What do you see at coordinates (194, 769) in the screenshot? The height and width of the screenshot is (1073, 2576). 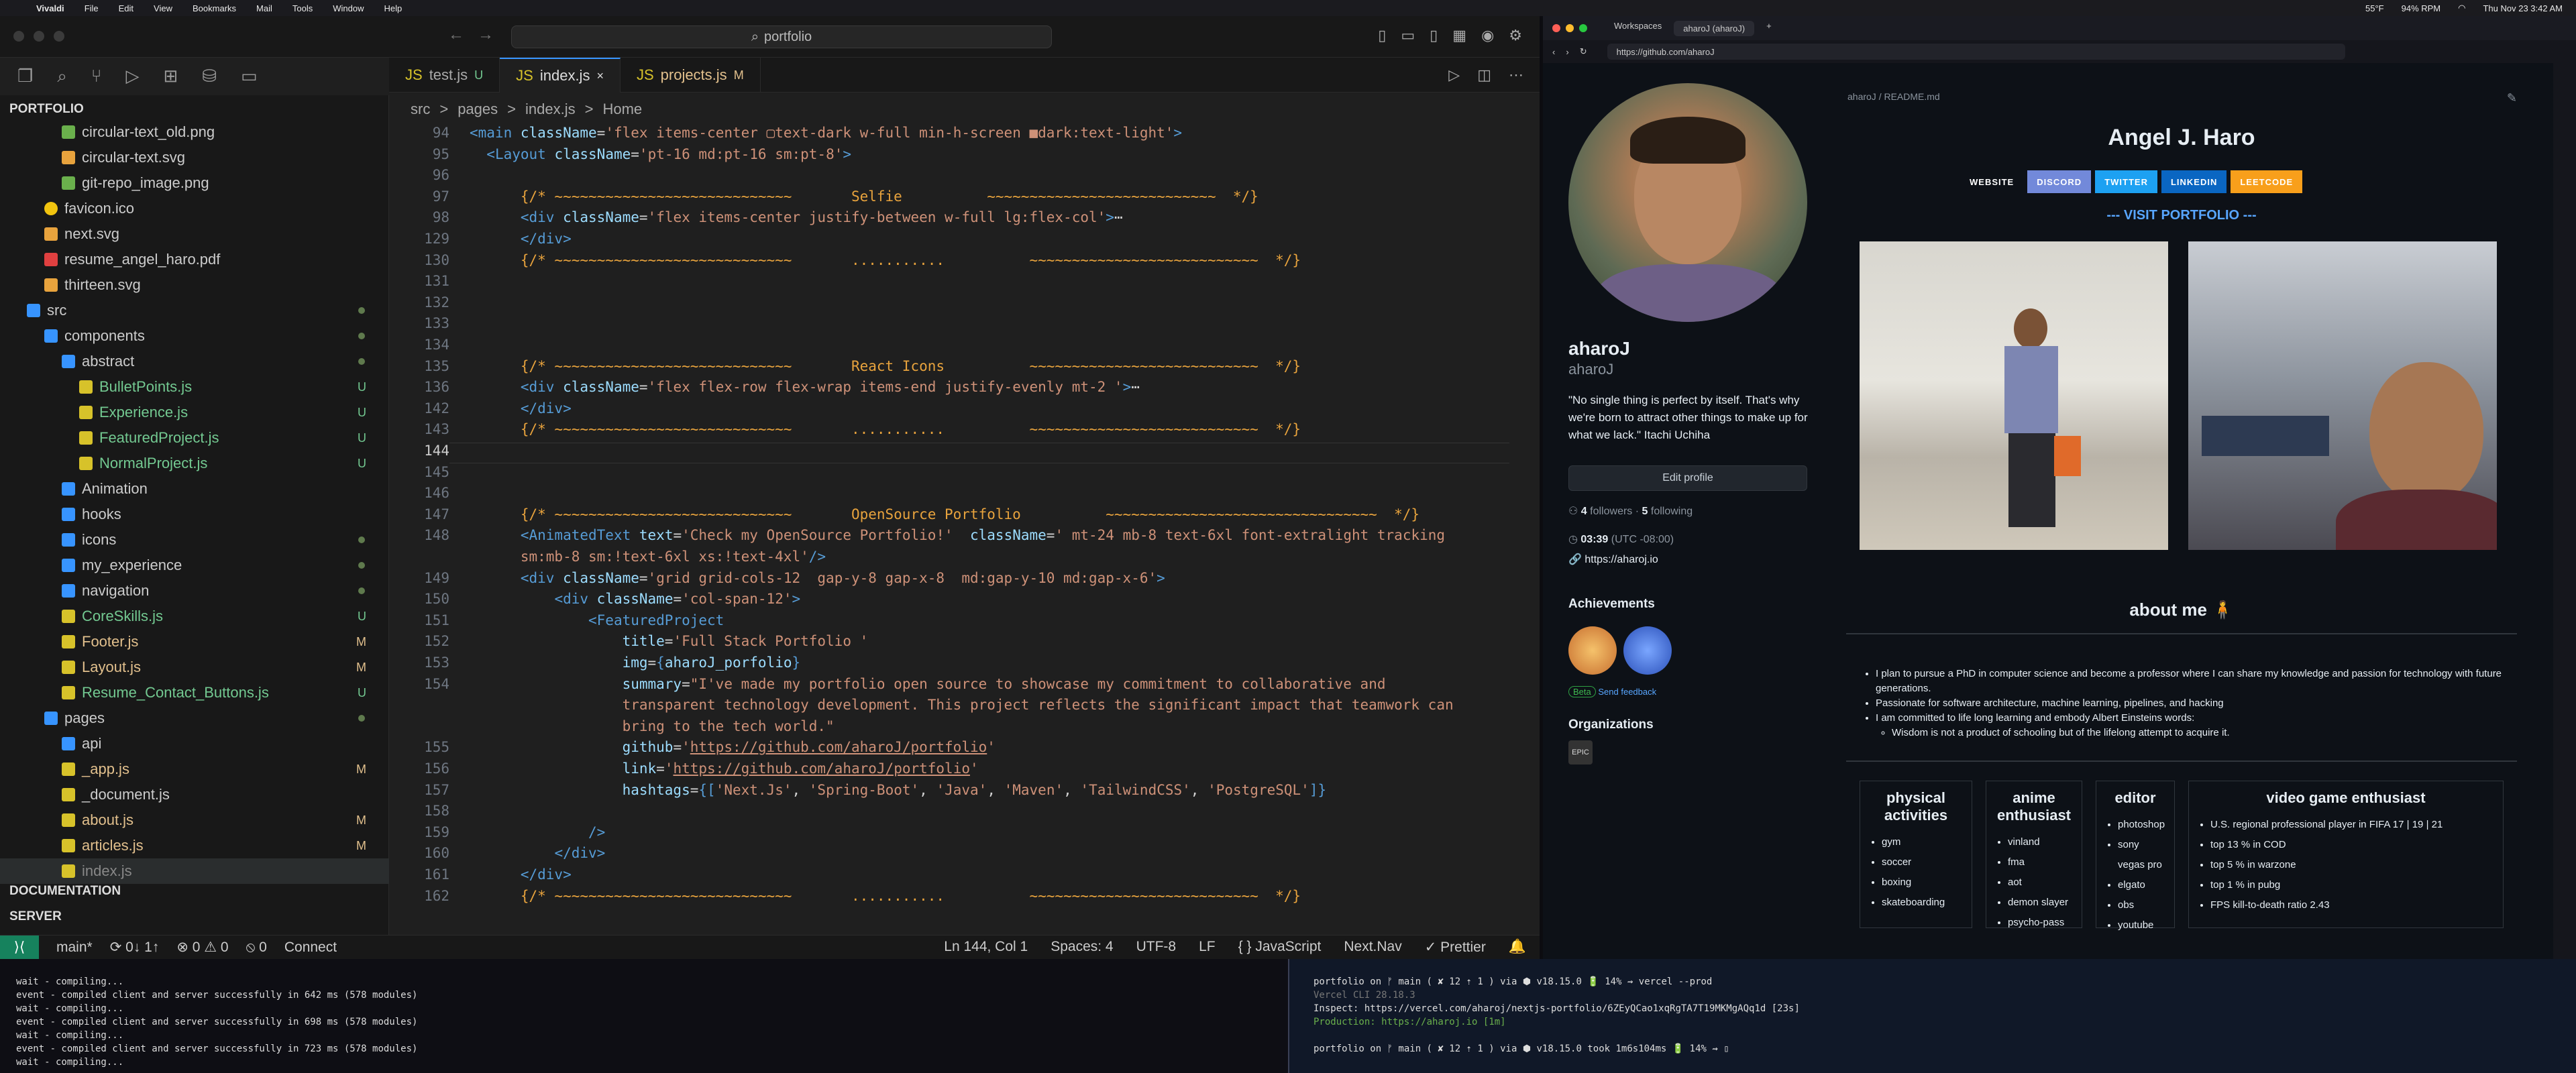 I see `file-item: _app.js M` at bounding box center [194, 769].